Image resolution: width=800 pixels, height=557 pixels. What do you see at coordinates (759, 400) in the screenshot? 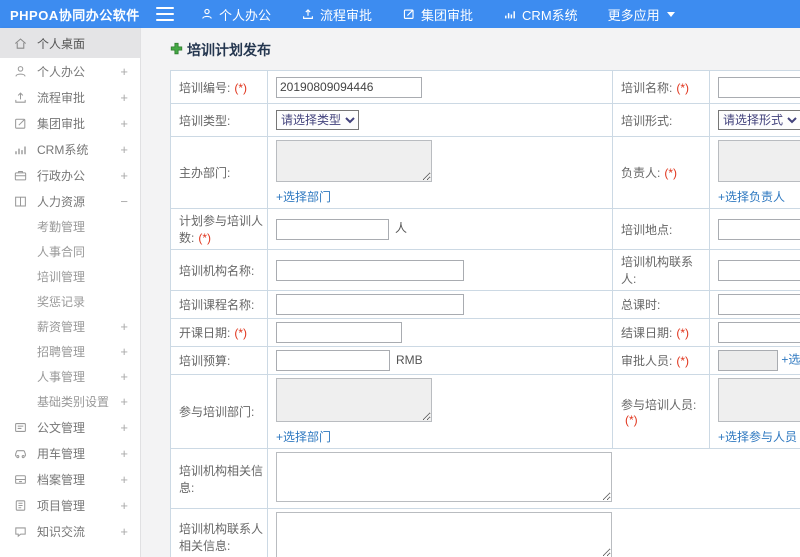
I see `participants-textarea` at bounding box center [759, 400].